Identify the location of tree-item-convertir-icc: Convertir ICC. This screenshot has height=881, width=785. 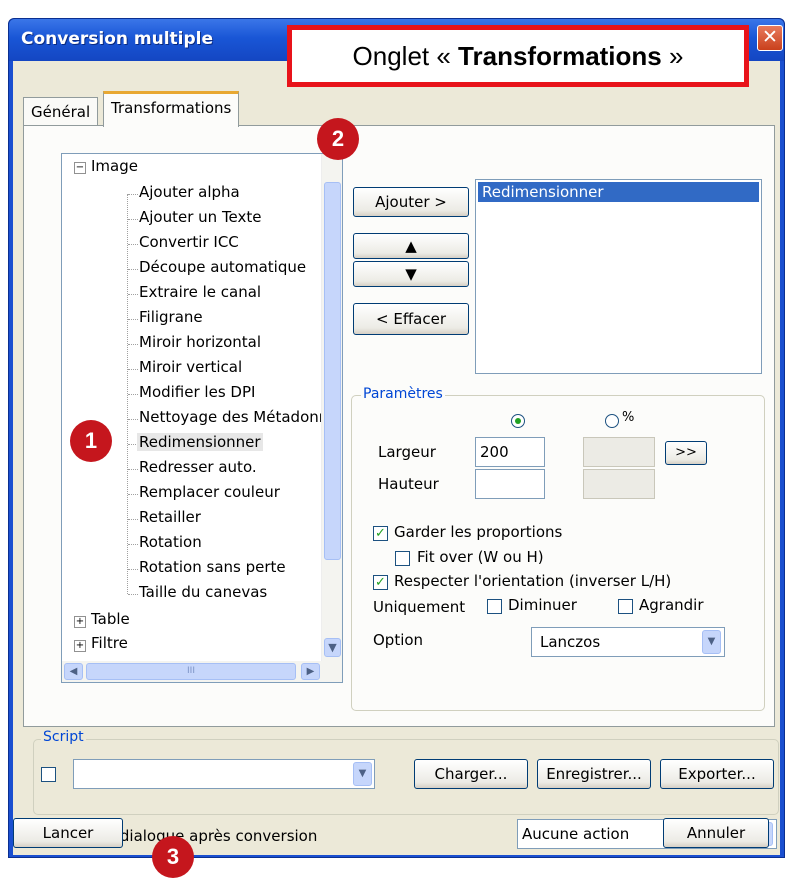
(189, 242).